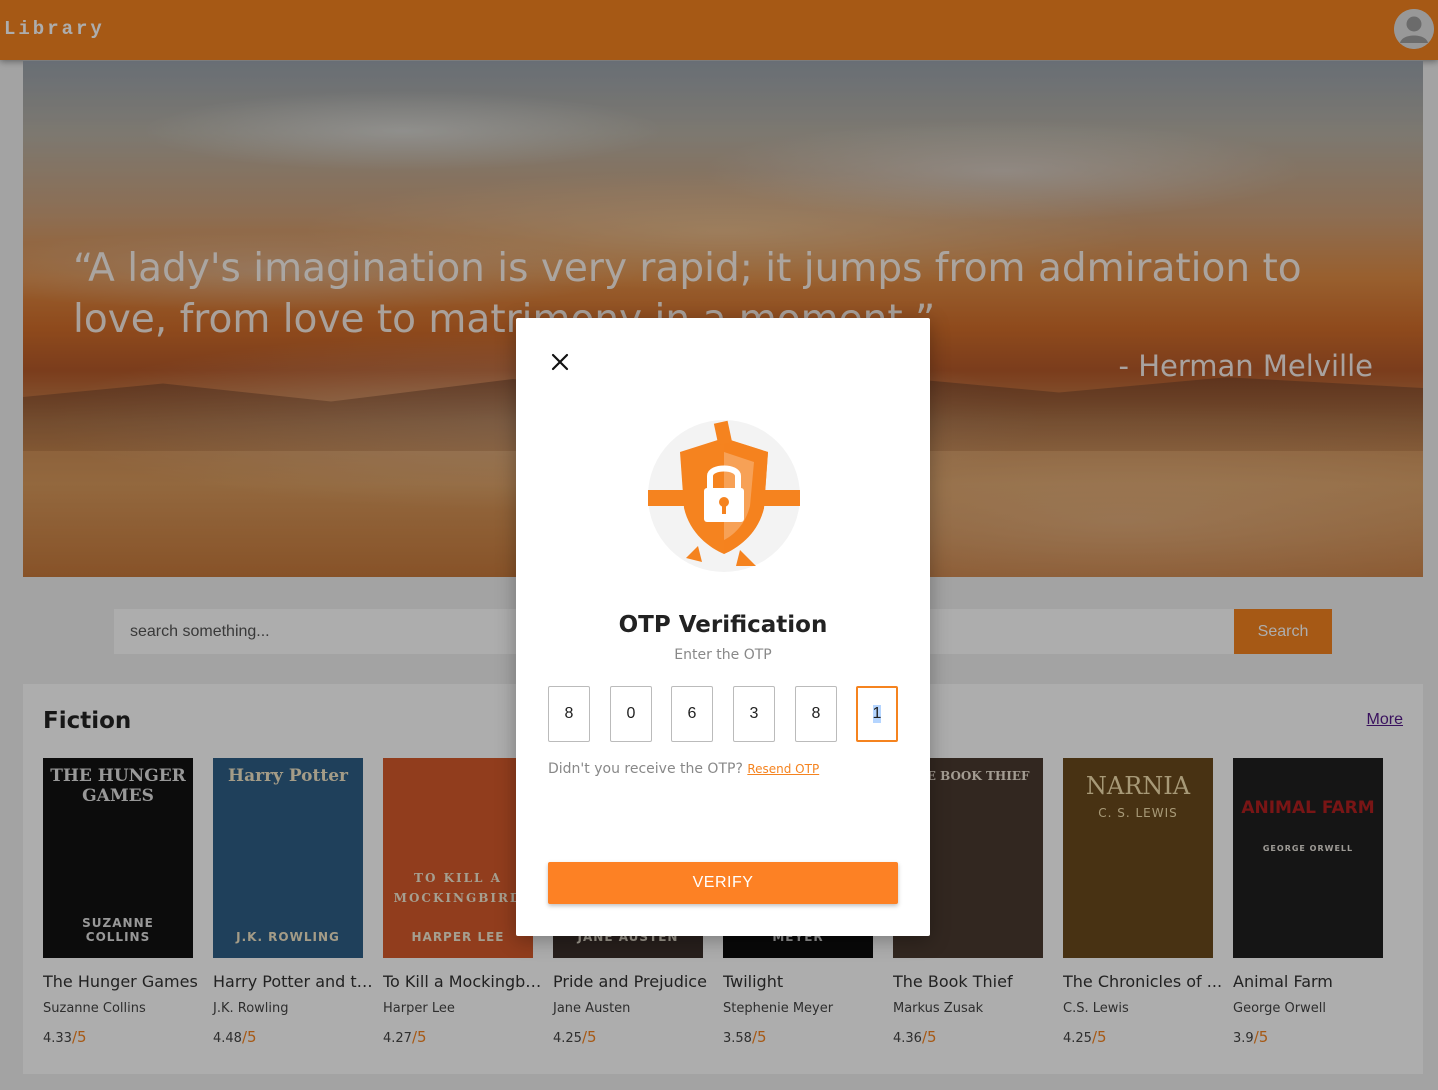  What do you see at coordinates (723, 655) in the screenshot?
I see `modal-subtitle: Enter the OTP` at bounding box center [723, 655].